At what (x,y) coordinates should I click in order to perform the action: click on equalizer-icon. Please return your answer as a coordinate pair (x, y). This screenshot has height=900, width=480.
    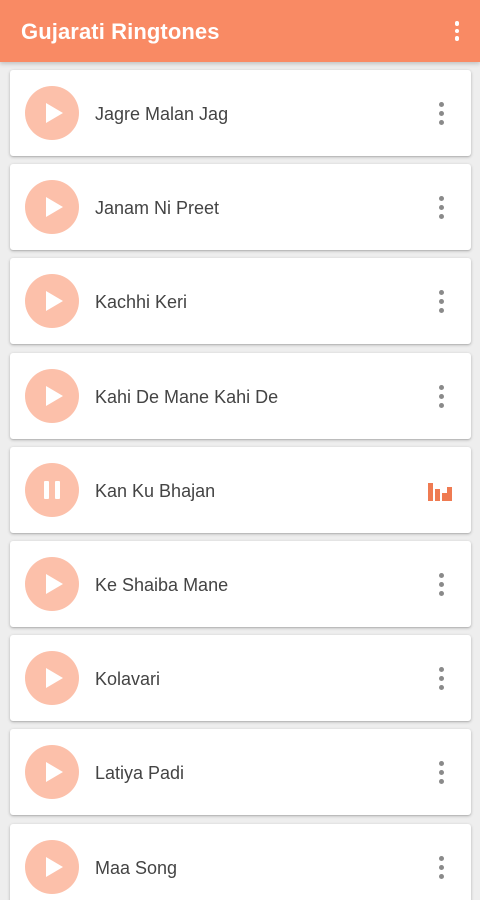
    Looking at the image, I should click on (440, 492).